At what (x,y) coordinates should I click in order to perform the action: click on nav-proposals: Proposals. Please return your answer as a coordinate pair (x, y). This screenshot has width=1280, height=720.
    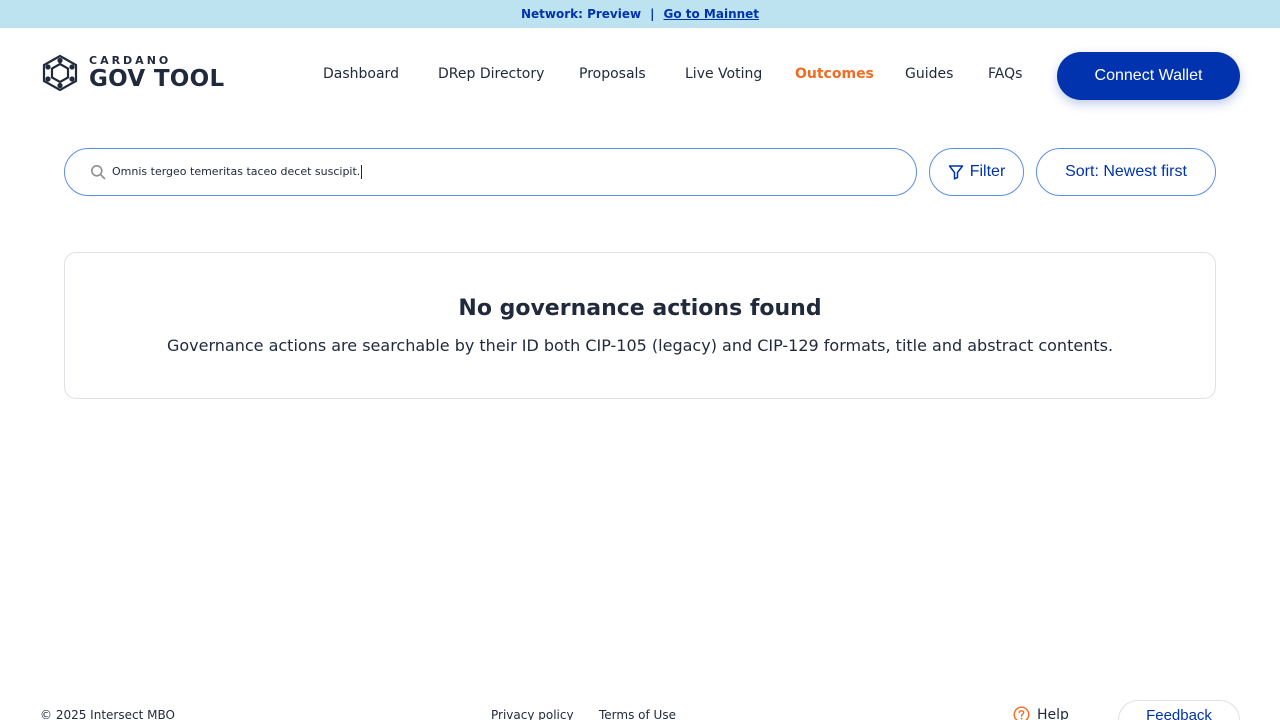
    Looking at the image, I should click on (612, 74).